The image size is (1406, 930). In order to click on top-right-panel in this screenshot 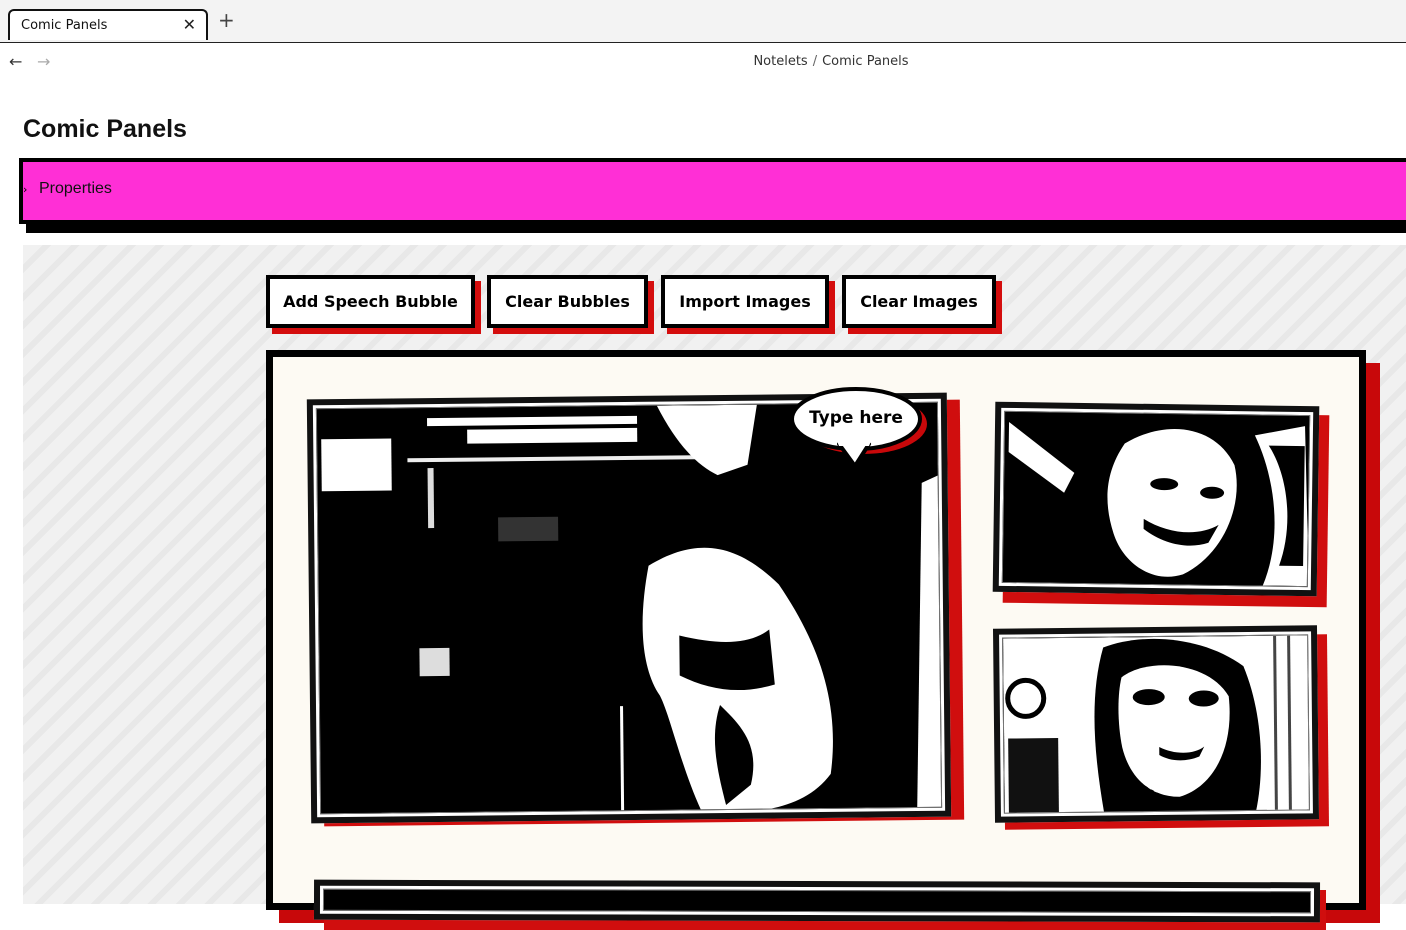, I will do `click(1156, 499)`.